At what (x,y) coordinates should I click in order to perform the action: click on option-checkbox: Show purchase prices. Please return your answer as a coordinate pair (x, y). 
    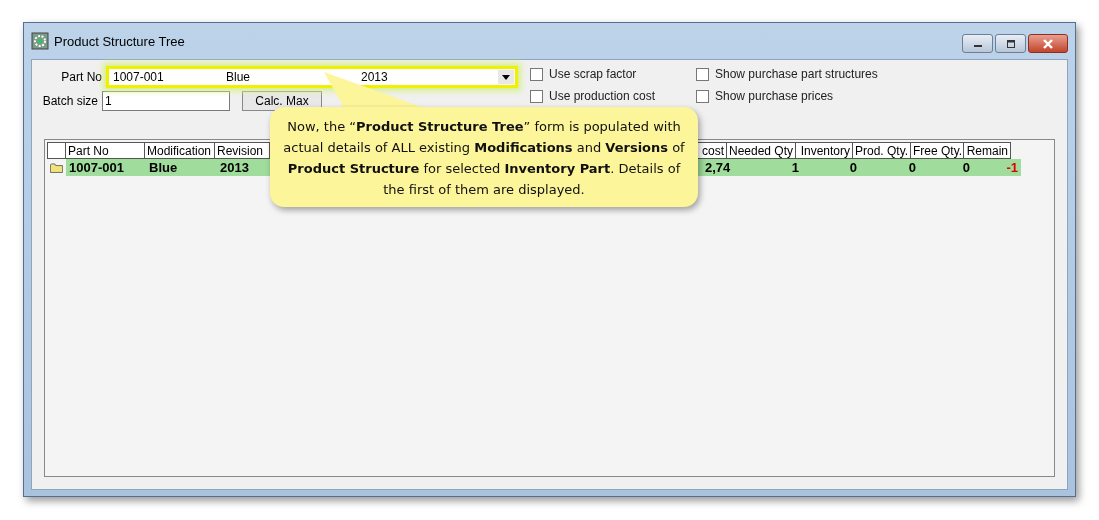
    Looking at the image, I should click on (796, 96).